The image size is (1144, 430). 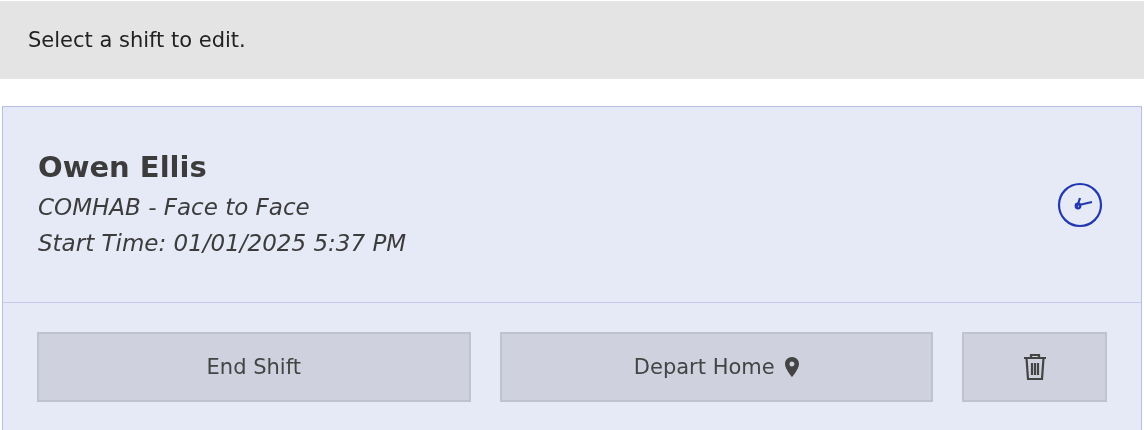 What do you see at coordinates (222, 242) in the screenshot?
I see `start-time: Start Time: 01/01/2025 5:37 PM` at bounding box center [222, 242].